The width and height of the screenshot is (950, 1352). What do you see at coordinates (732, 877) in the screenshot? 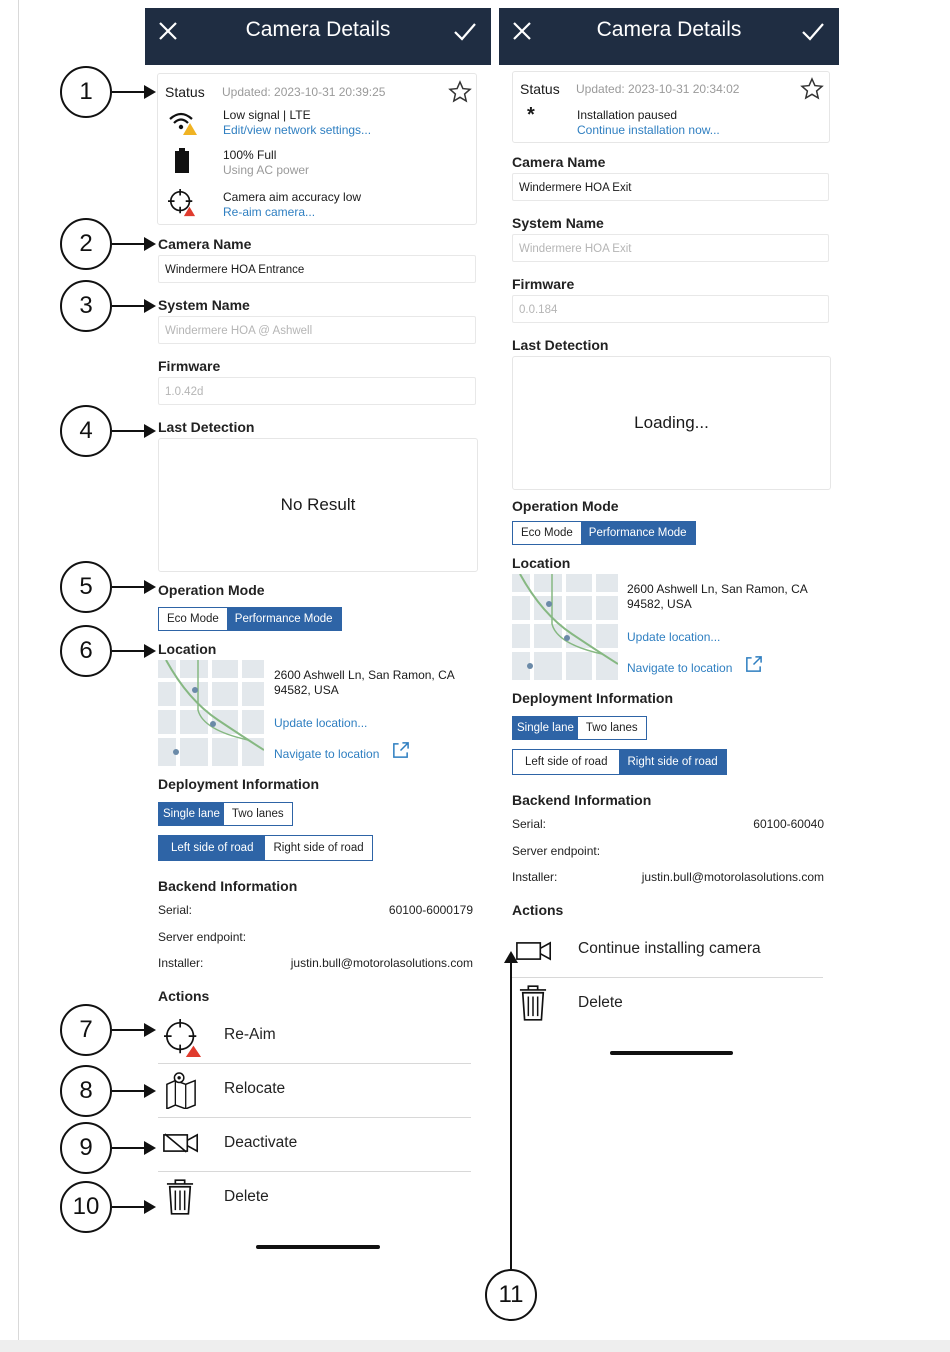
I see `installer-value: justin.bull@motorolasolutions.com` at bounding box center [732, 877].